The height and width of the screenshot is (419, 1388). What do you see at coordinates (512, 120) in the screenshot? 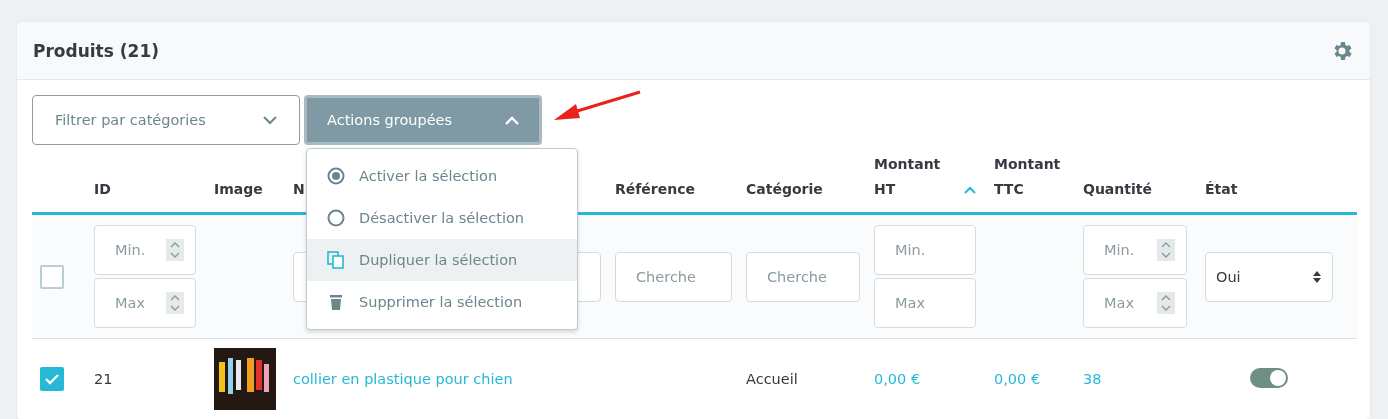
I see `chevron-up-icon` at bounding box center [512, 120].